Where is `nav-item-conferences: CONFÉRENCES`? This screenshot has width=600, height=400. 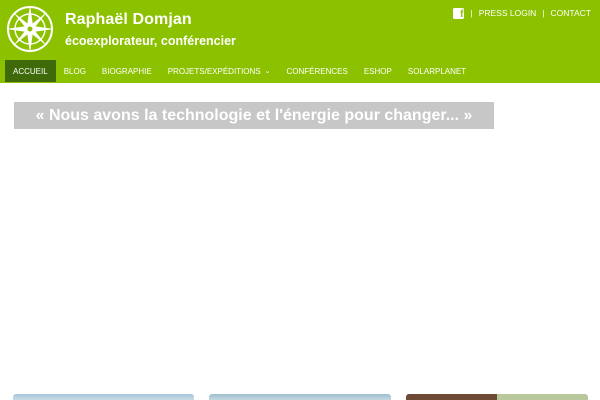
nav-item-conferences: CONFÉRENCES is located at coordinates (317, 71).